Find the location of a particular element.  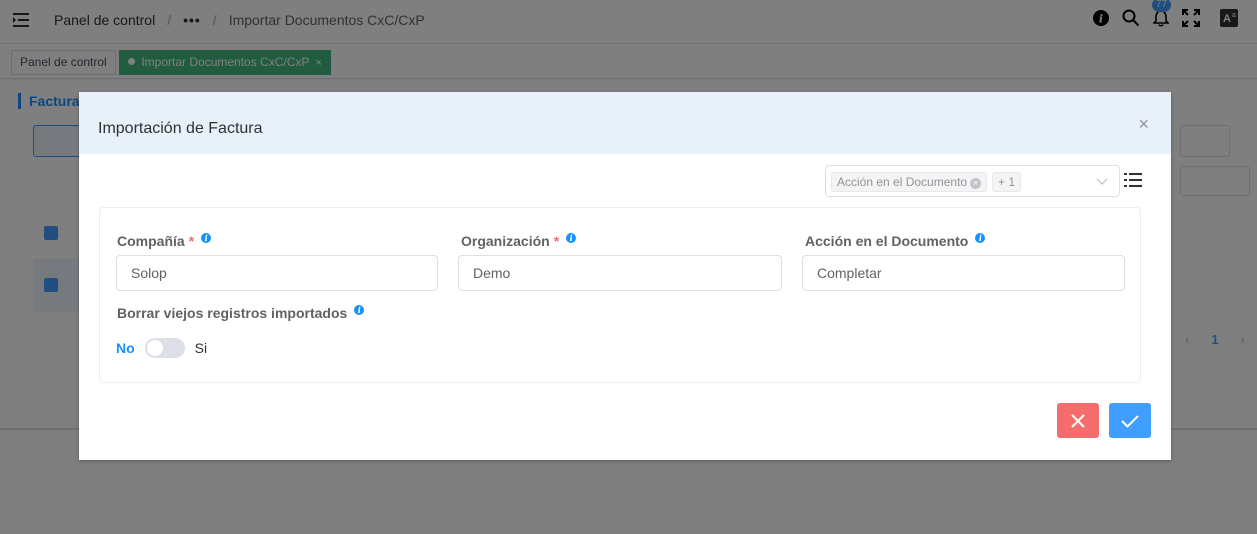

cancel-button is located at coordinates (1078, 420).